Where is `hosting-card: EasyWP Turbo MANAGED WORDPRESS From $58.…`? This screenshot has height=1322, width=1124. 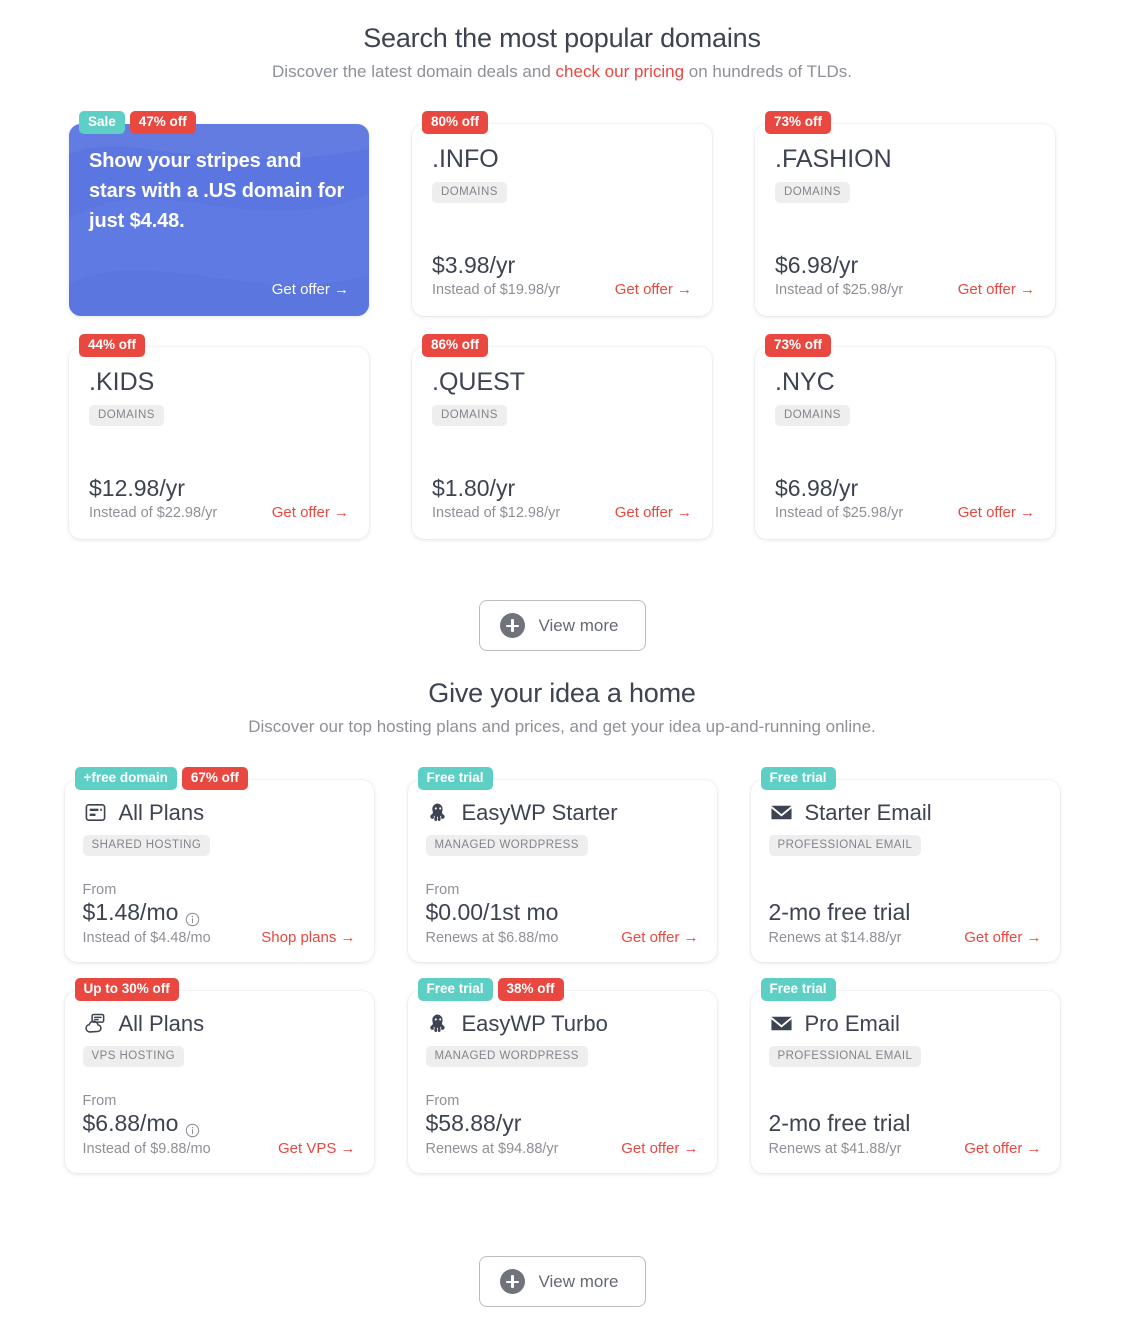 hosting-card: EasyWP Turbo MANAGED WORDPRESS From $58.… is located at coordinates (562, 1082).